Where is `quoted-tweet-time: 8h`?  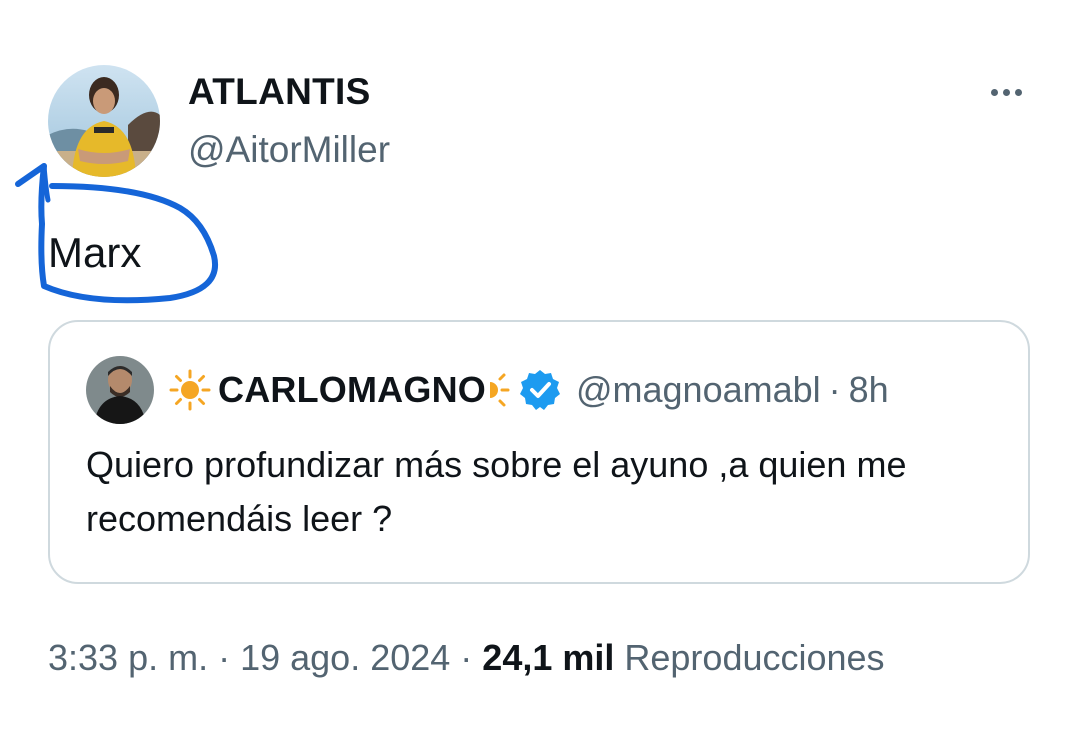 quoted-tweet-time: 8h is located at coordinates (869, 390).